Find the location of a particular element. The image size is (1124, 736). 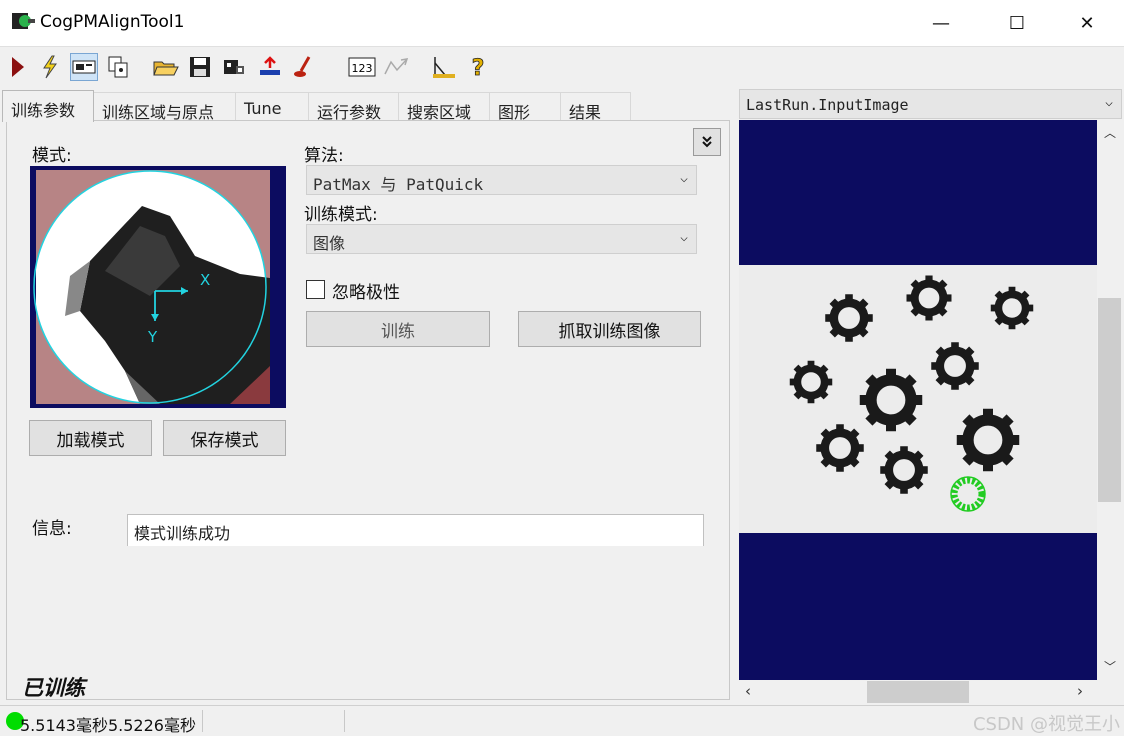

display-toggle-icon is located at coordinates (84, 67).